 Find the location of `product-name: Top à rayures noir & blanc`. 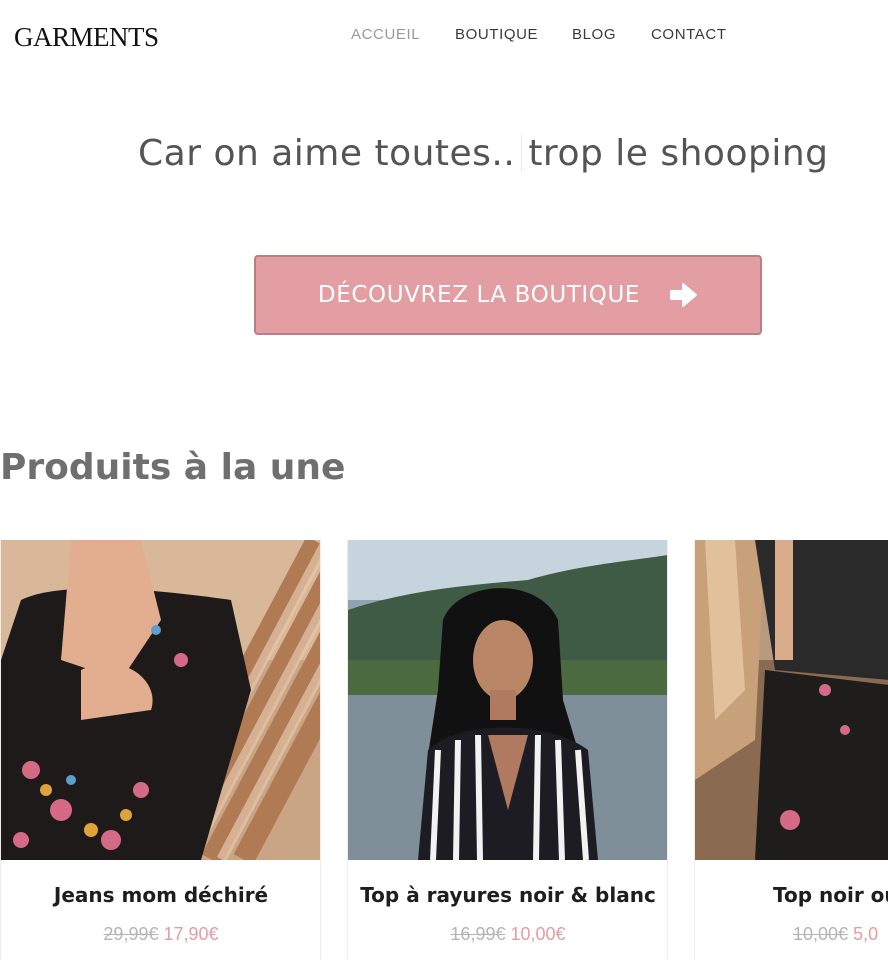

product-name: Top à rayures noir & blanc is located at coordinates (507, 895).